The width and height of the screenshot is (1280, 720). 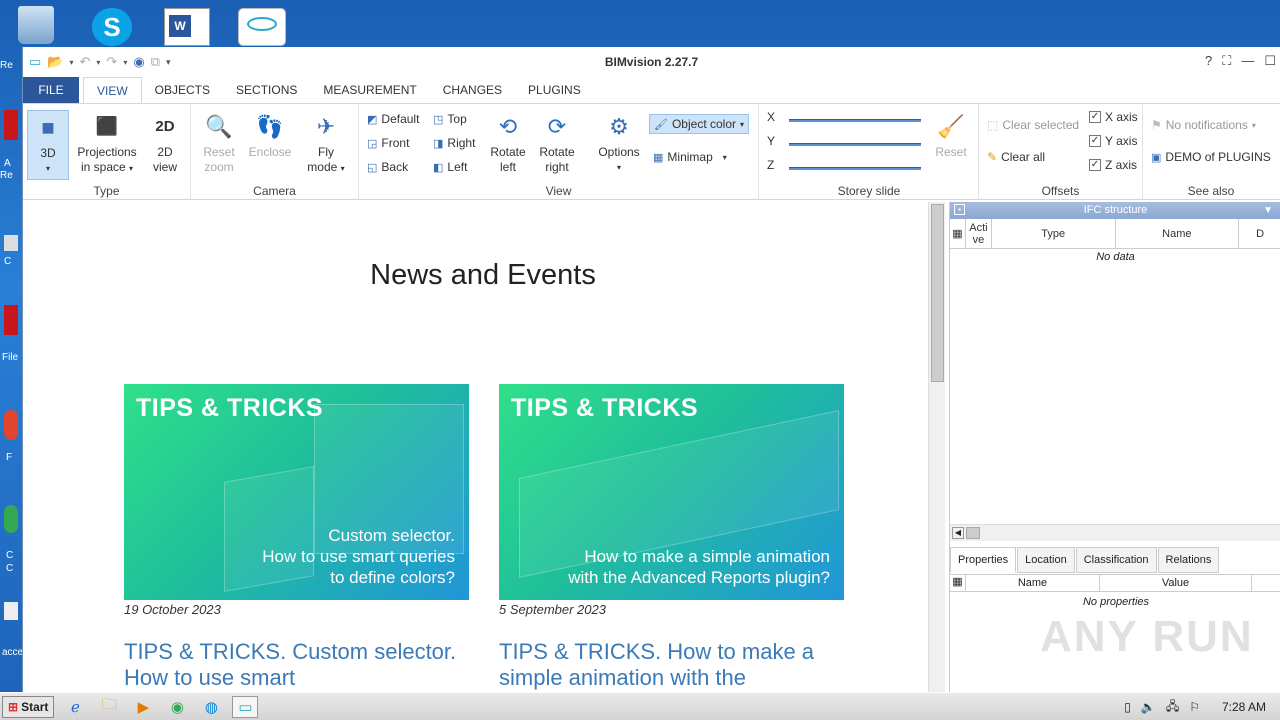 What do you see at coordinates (1116, 560) in the screenshot?
I see `tab-classification: Classification` at bounding box center [1116, 560].